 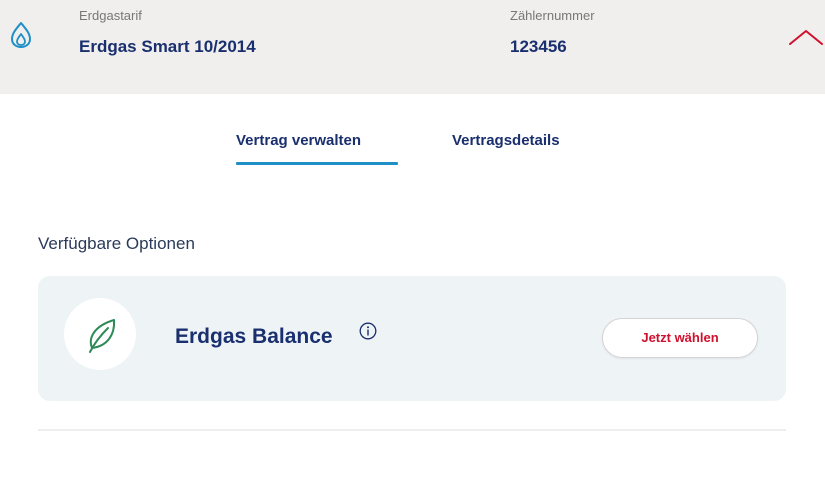 What do you see at coordinates (506, 140) in the screenshot?
I see `tab-vertragsdetails: Vertragsdetails` at bounding box center [506, 140].